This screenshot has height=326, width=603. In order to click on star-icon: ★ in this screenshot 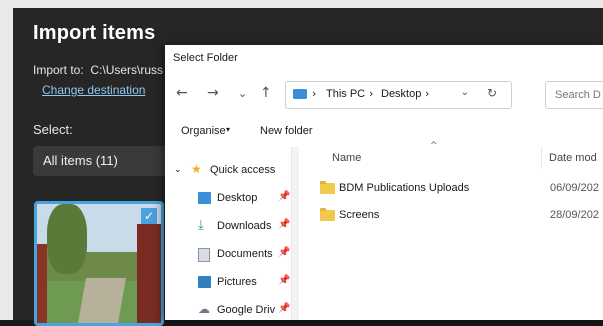, I will do `click(196, 169)`.